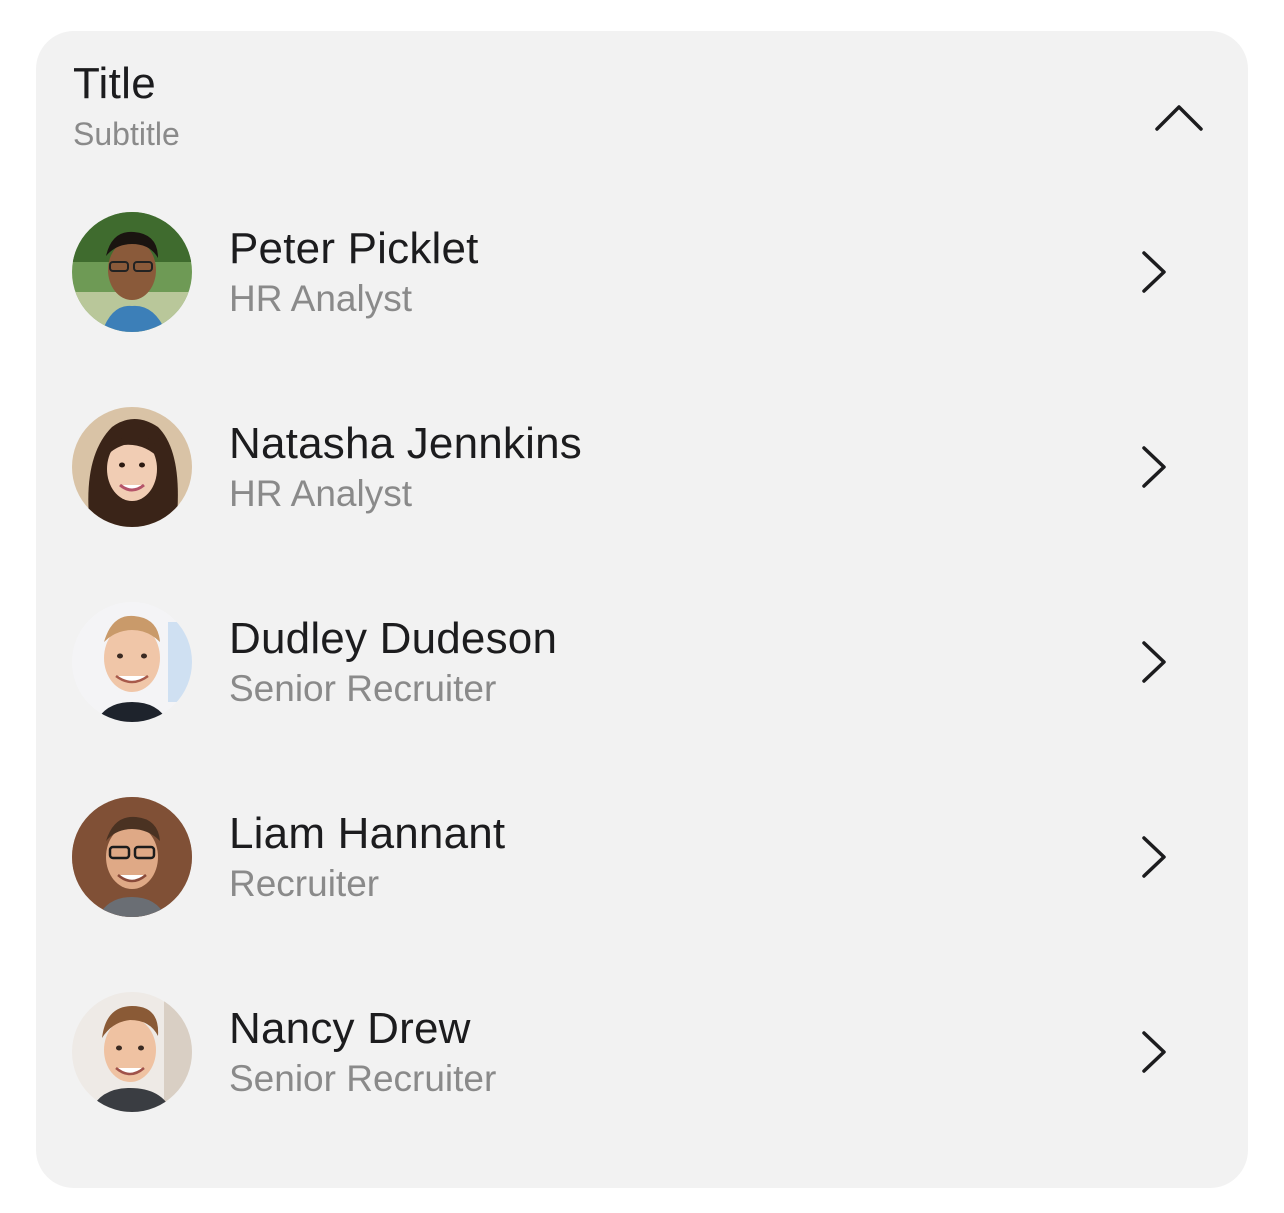 The height and width of the screenshot is (1213, 1284). Describe the element at coordinates (367, 833) in the screenshot. I see `person-name: Liam Hannant` at that location.